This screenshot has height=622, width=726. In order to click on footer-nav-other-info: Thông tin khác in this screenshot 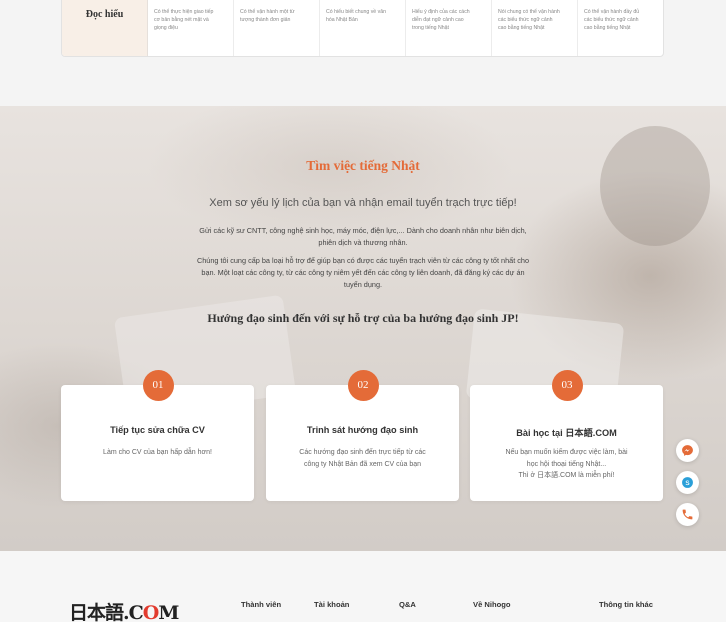, I will do `click(626, 604)`.